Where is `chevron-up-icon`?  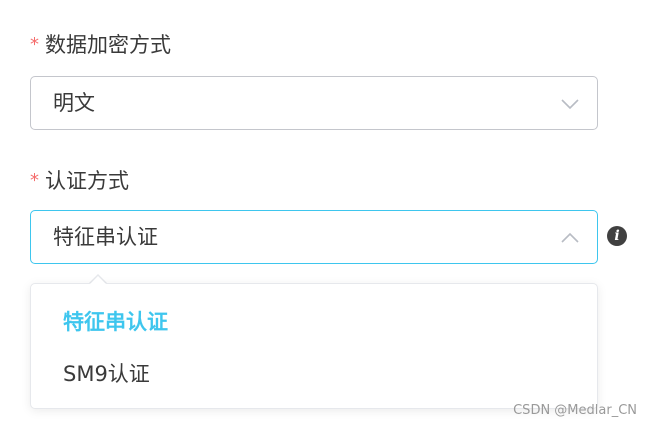 chevron-up-icon is located at coordinates (570, 237).